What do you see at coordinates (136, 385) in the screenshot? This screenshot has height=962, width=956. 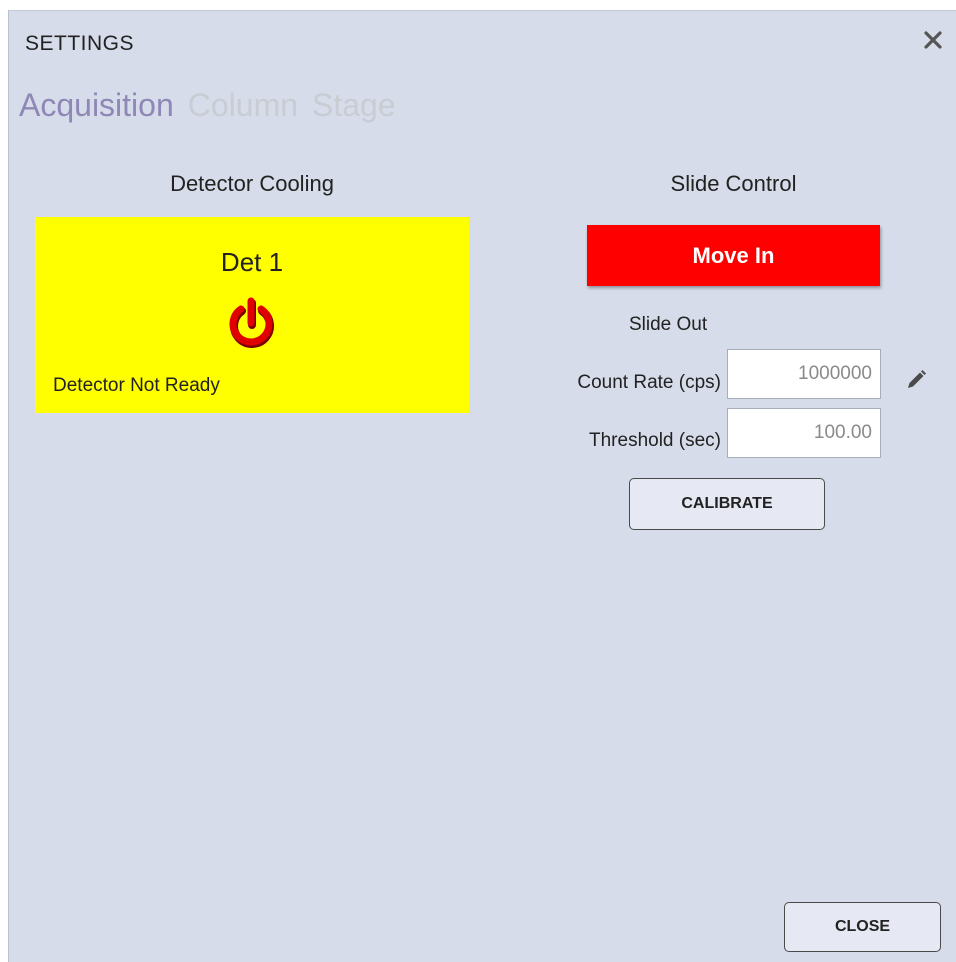 I see `detector-status: Detector Not Ready` at bounding box center [136, 385].